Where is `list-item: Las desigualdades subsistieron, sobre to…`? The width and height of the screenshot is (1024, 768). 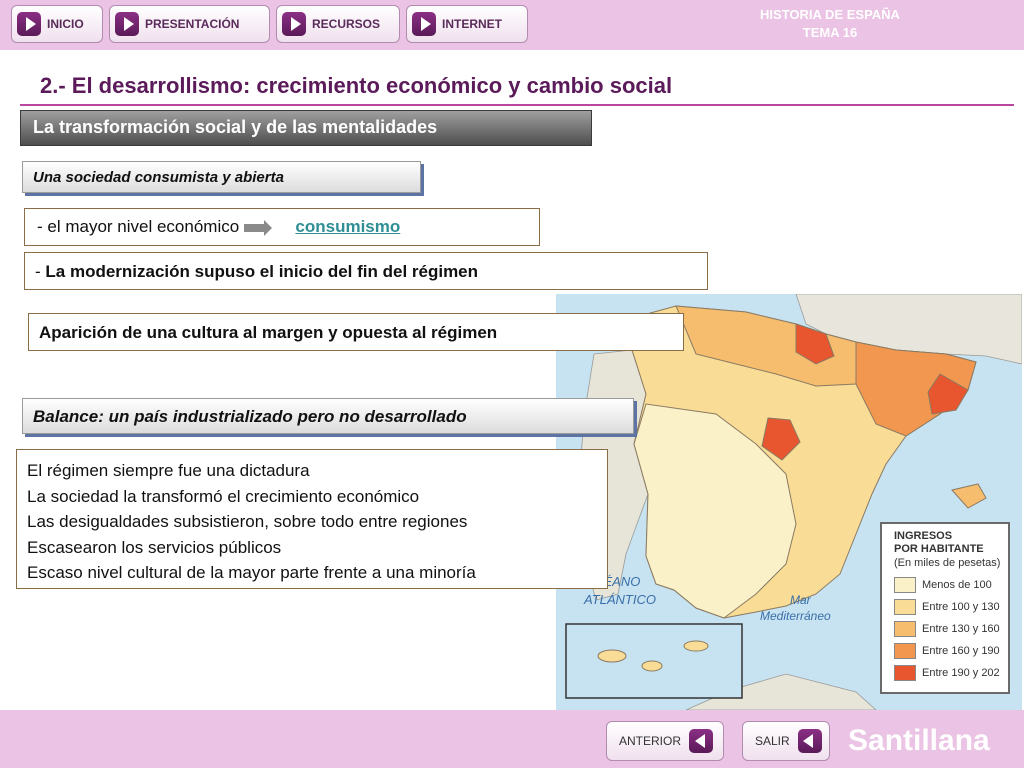 list-item: Las desigualdades subsistieron, sobre to… is located at coordinates (247, 521).